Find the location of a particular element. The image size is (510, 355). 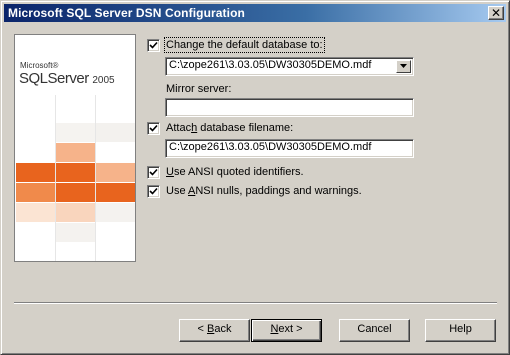

close-button: ✕ is located at coordinates (496, 13).